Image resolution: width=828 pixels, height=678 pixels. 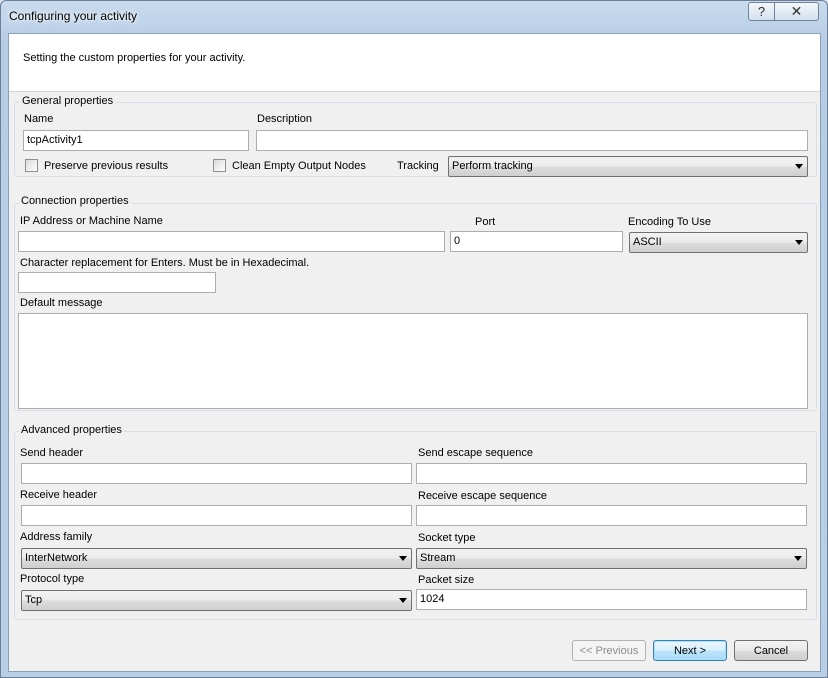 What do you see at coordinates (216, 515) in the screenshot?
I see `receive-header-input` at bounding box center [216, 515].